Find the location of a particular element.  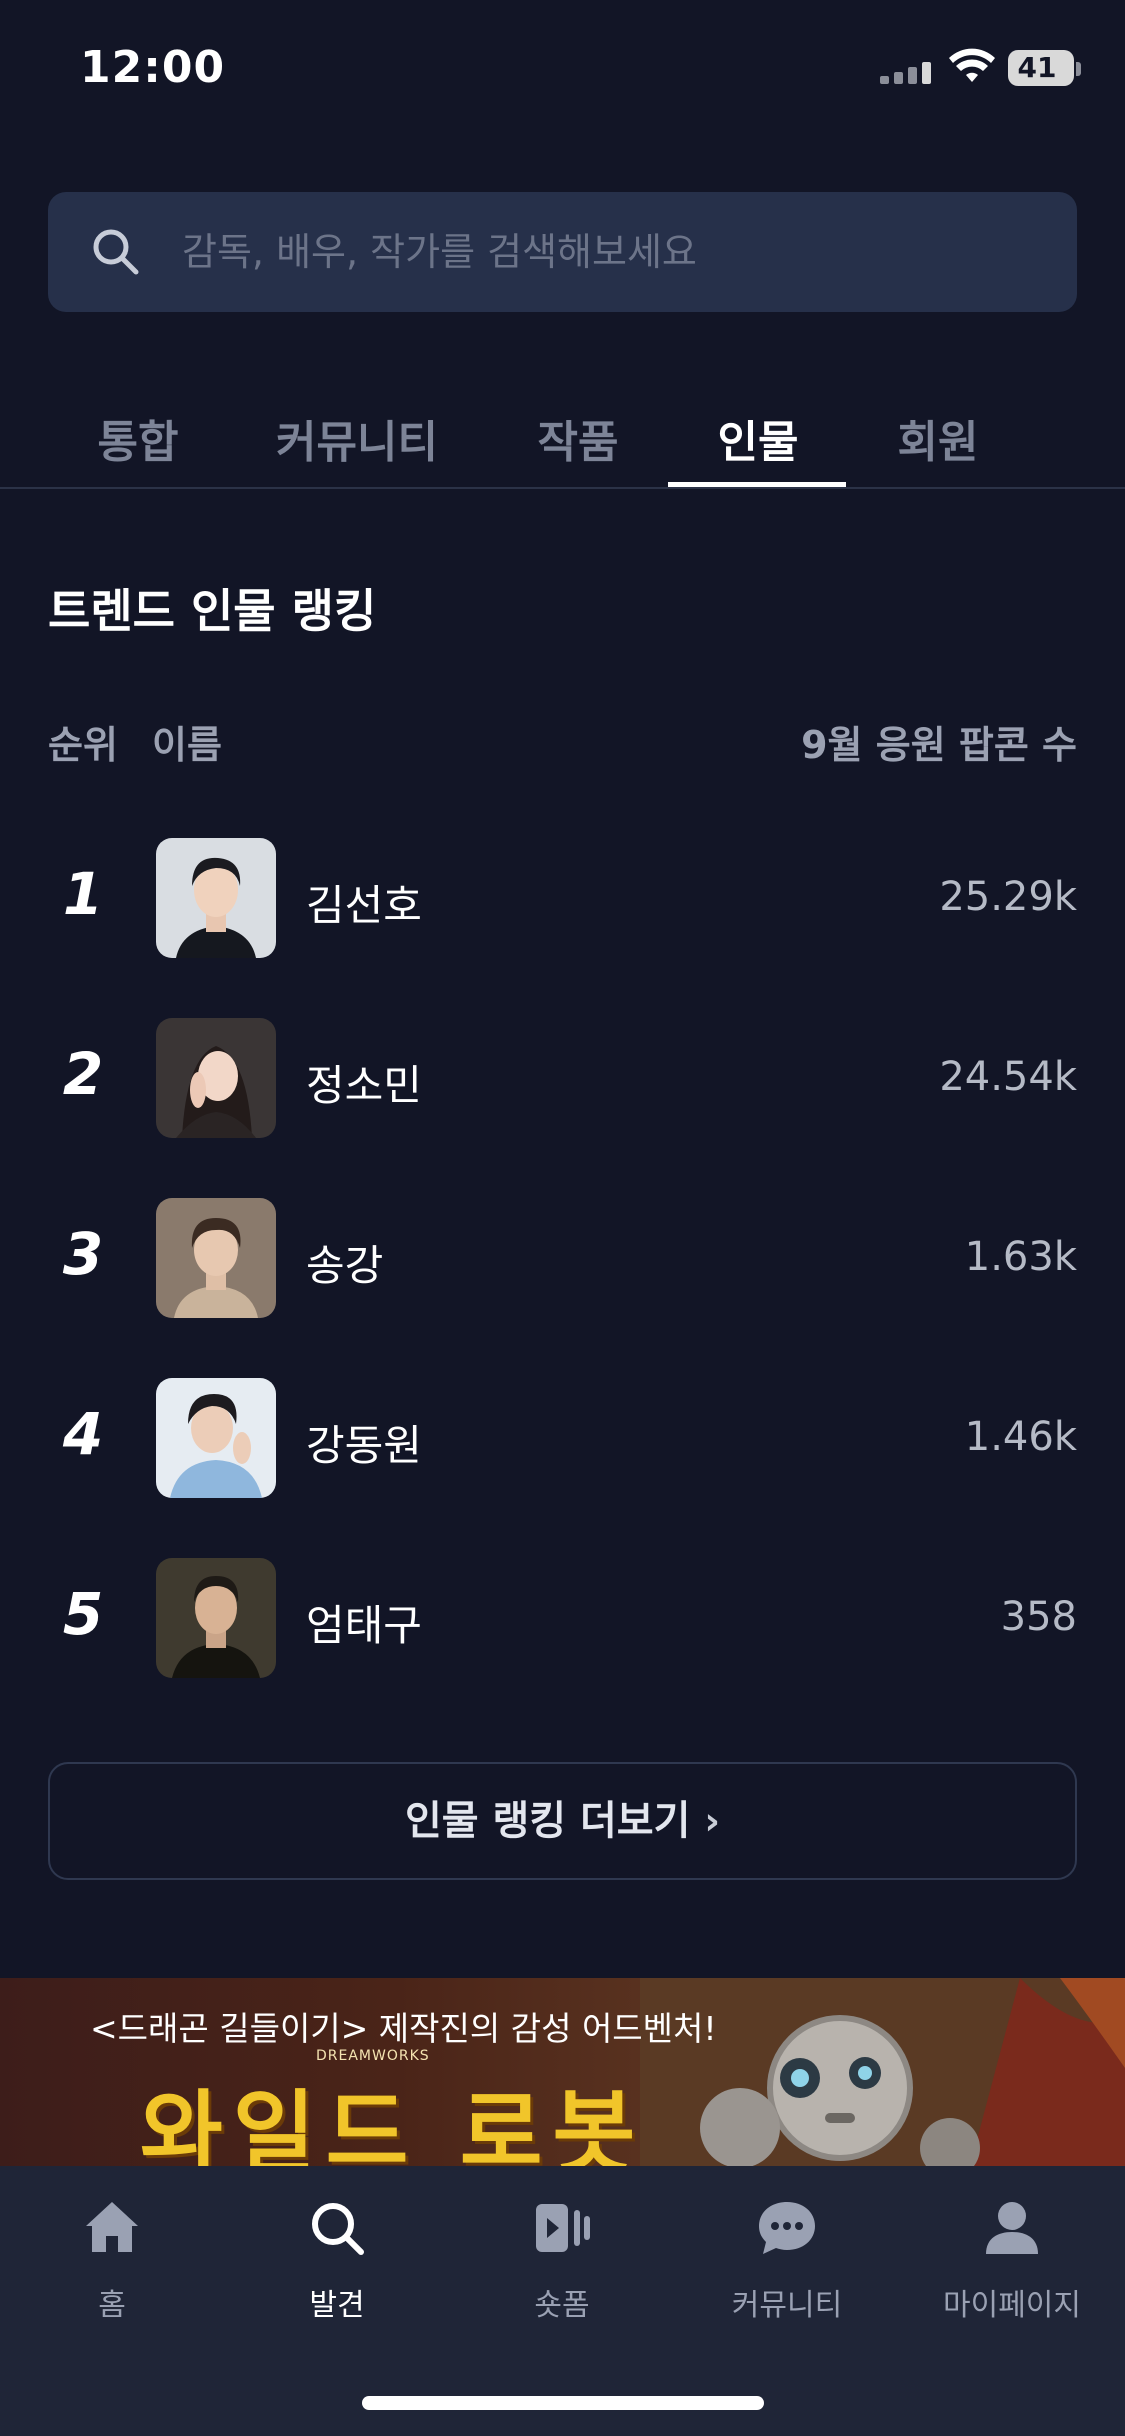

more-ranking-button: 인물 랭킹 더보기 › is located at coordinates (562, 1821).